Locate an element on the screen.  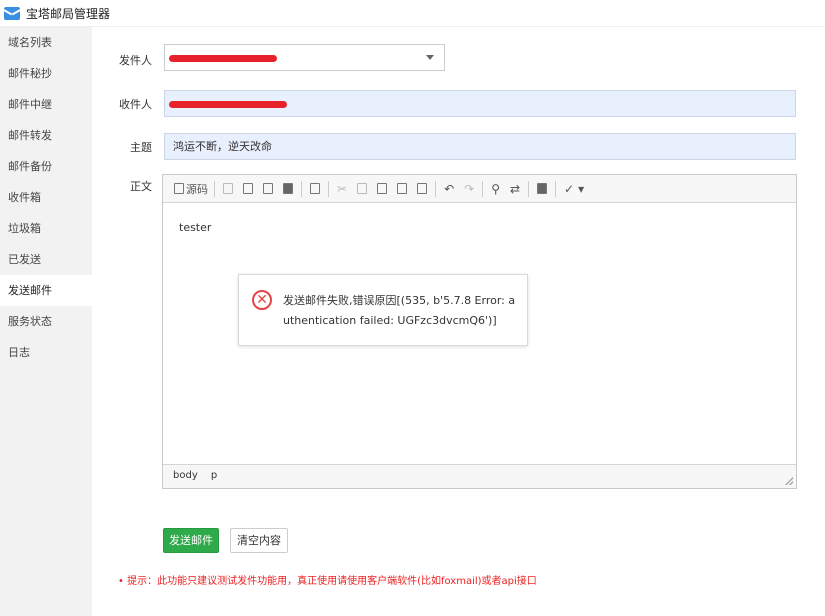
new-page-icon is located at coordinates (248, 188).